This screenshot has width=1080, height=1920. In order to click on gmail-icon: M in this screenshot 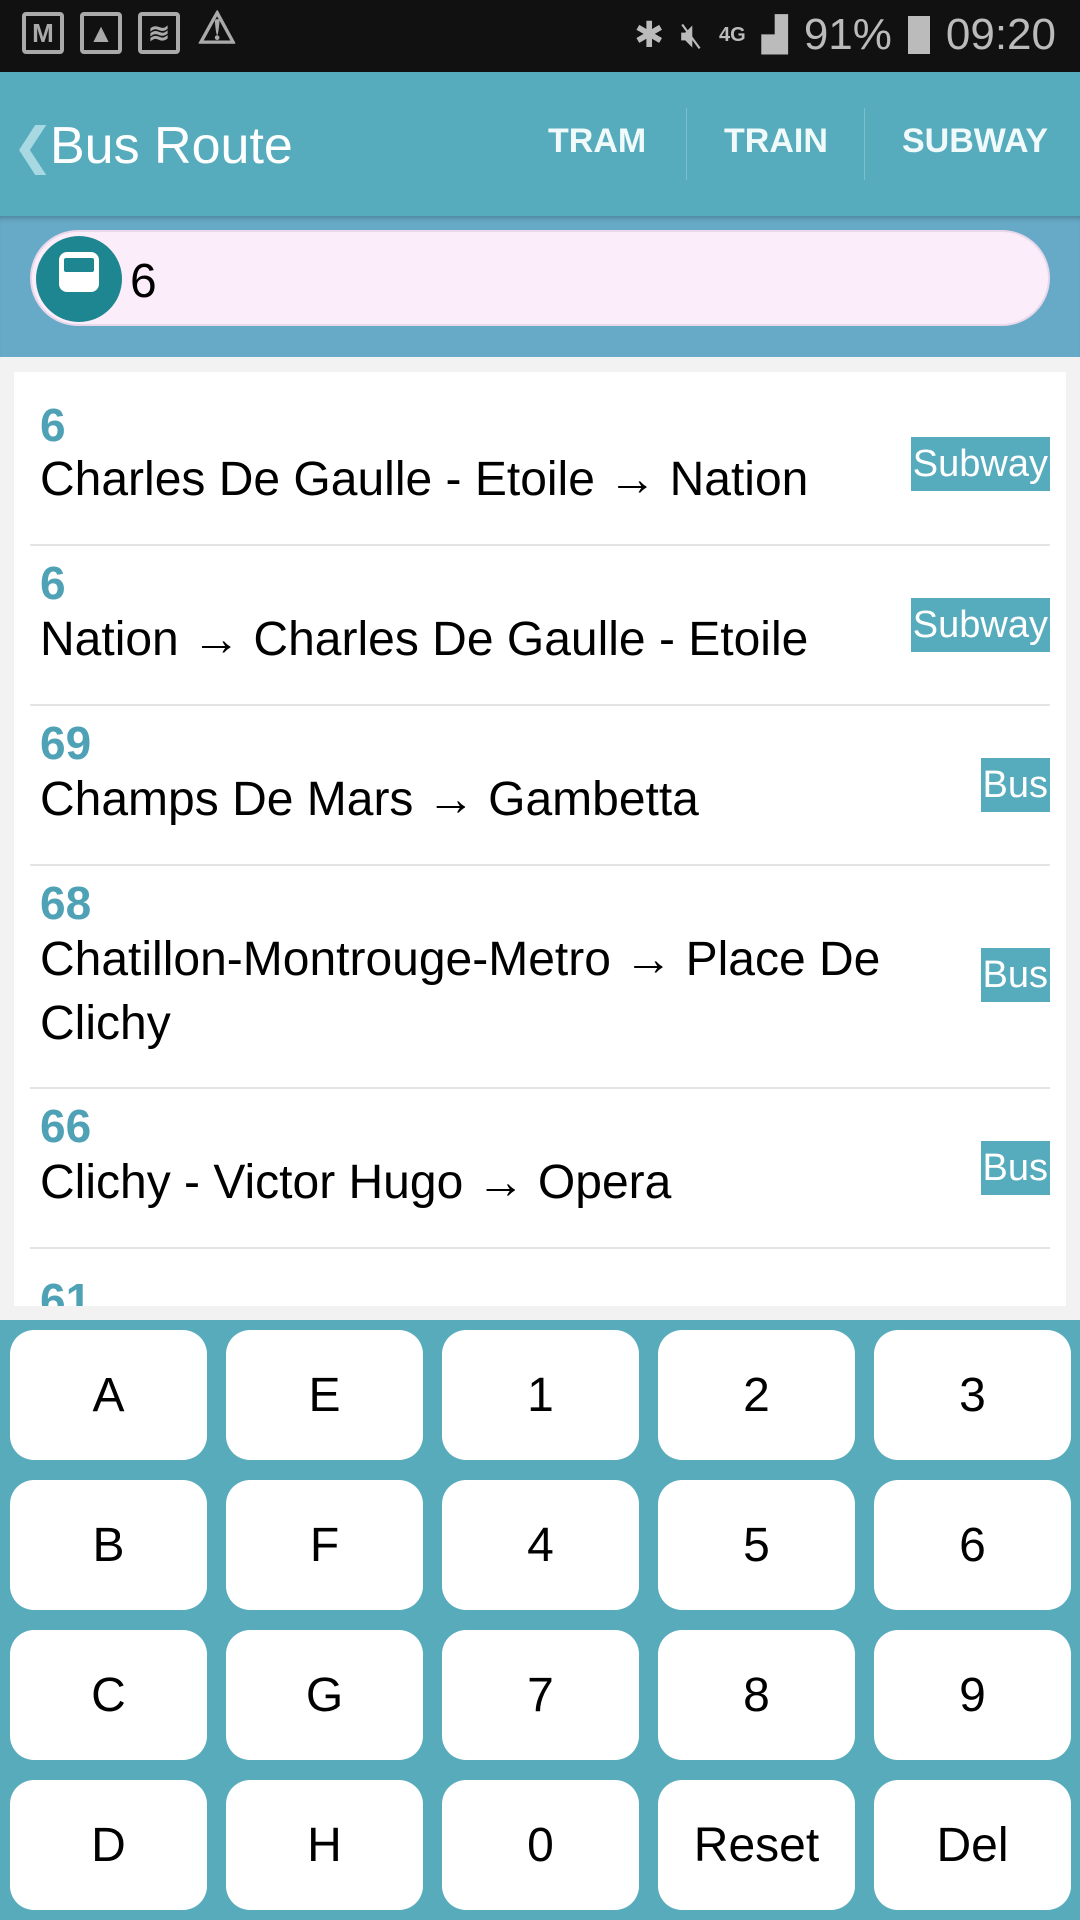, I will do `click(43, 33)`.